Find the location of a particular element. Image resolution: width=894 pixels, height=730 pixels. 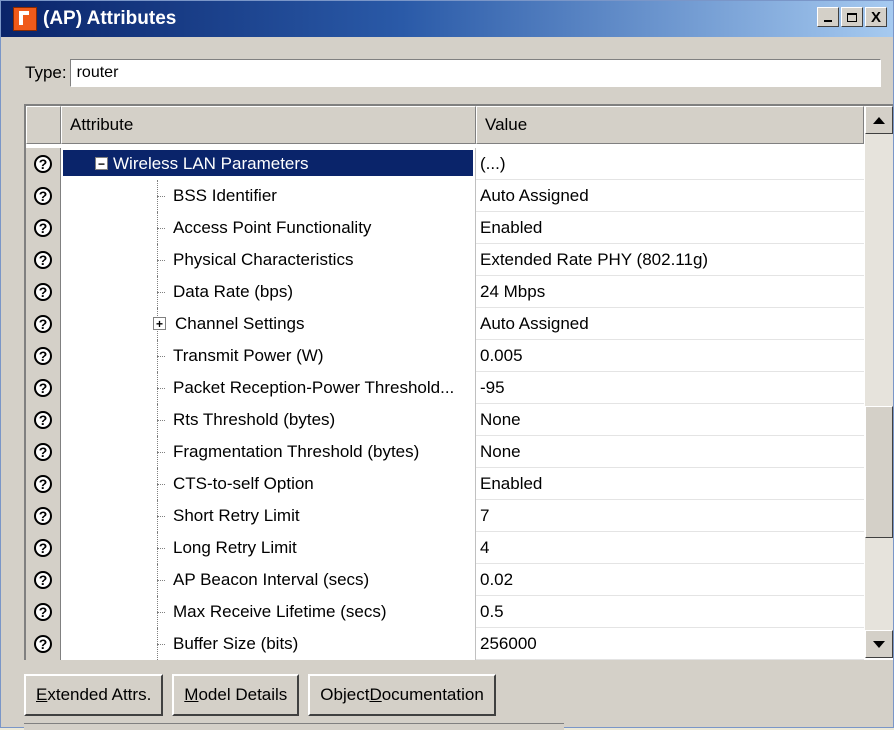

table-row: ? Buffer Size (bits) 256000 is located at coordinates (445, 644).